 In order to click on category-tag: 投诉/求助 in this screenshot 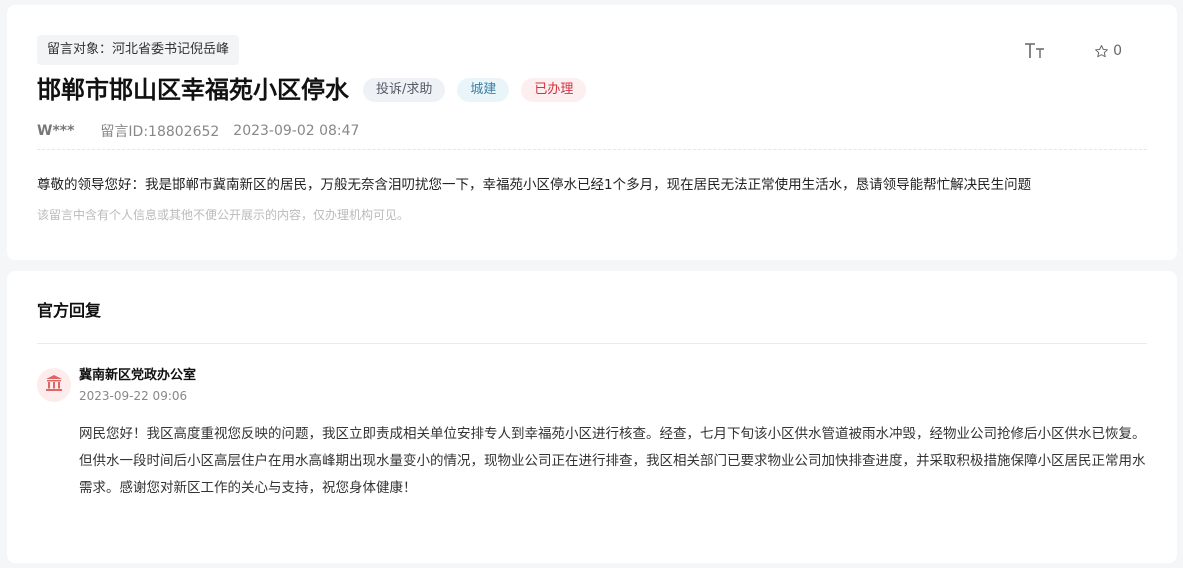, I will do `click(404, 90)`.